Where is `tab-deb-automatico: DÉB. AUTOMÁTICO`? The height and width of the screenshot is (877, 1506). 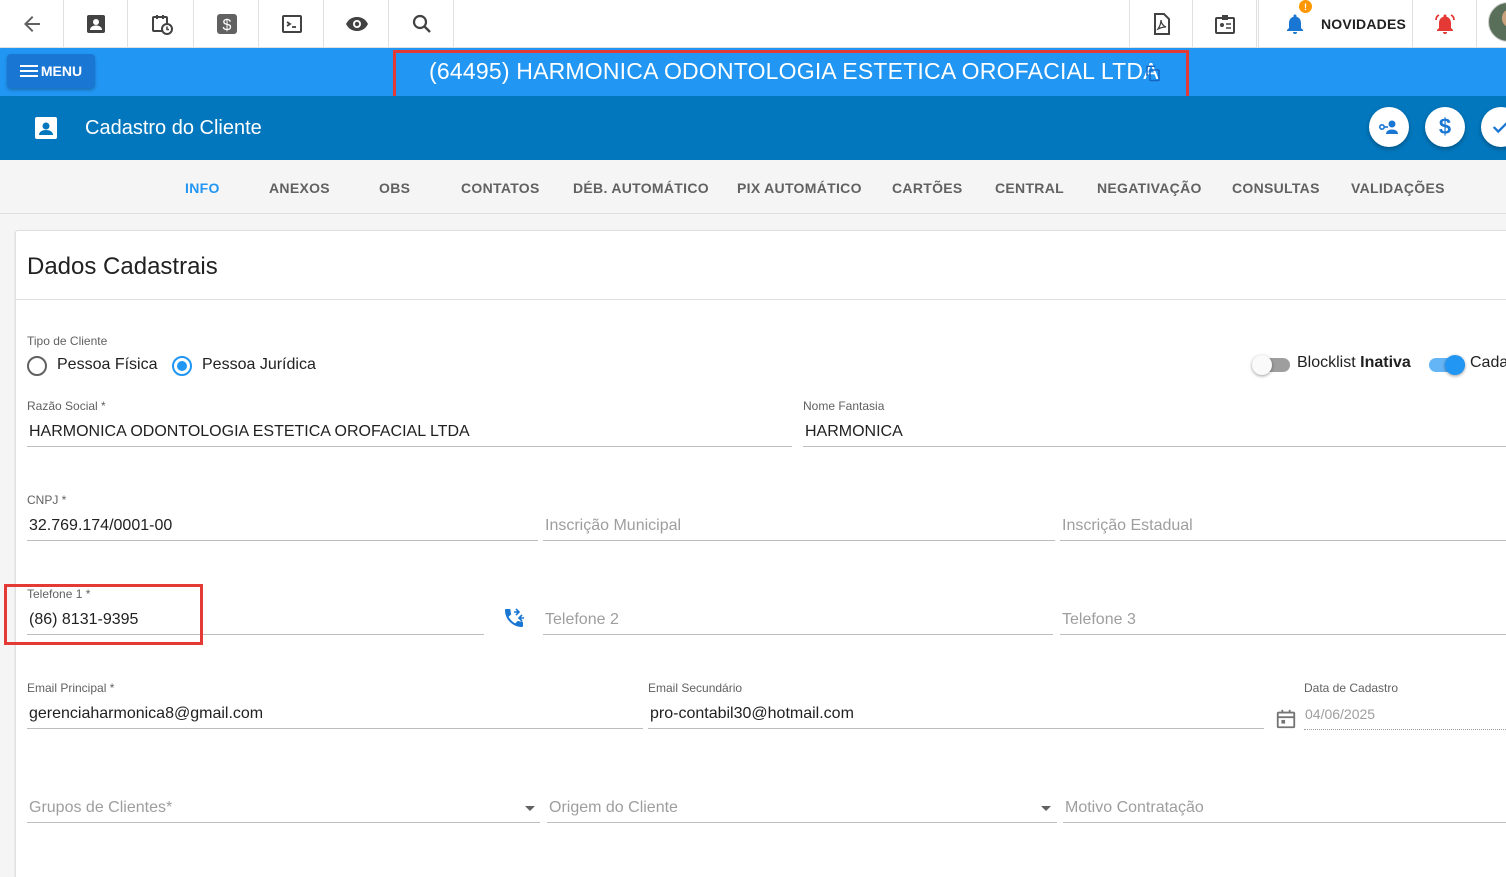 tab-deb-automatico: DÉB. AUTOMÁTICO is located at coordinates (641, 188).